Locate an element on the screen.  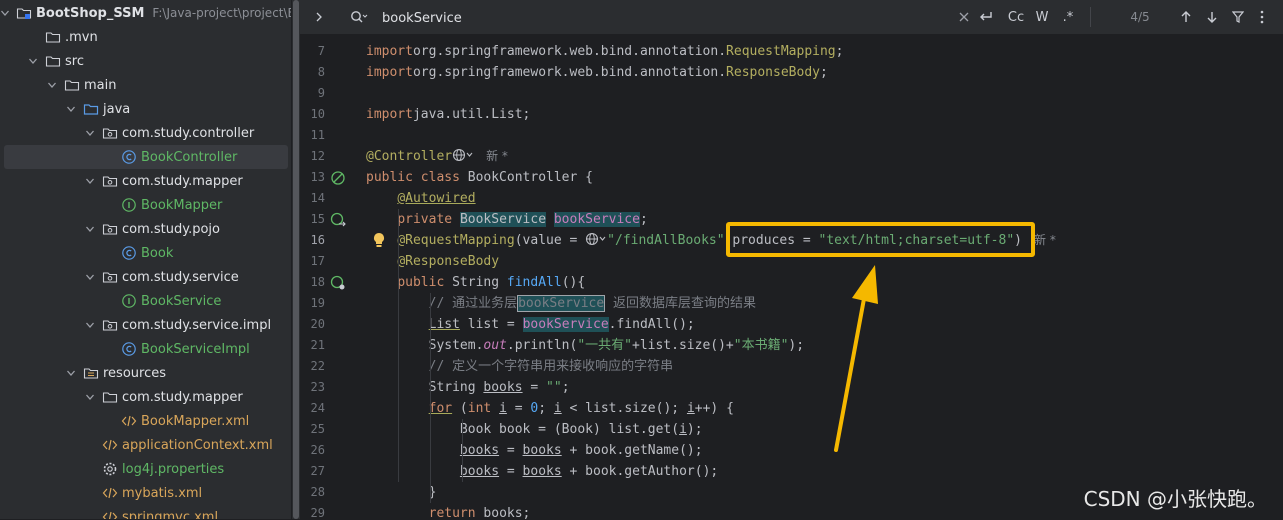
more-options-icon is located at coordinates (1262, 17).